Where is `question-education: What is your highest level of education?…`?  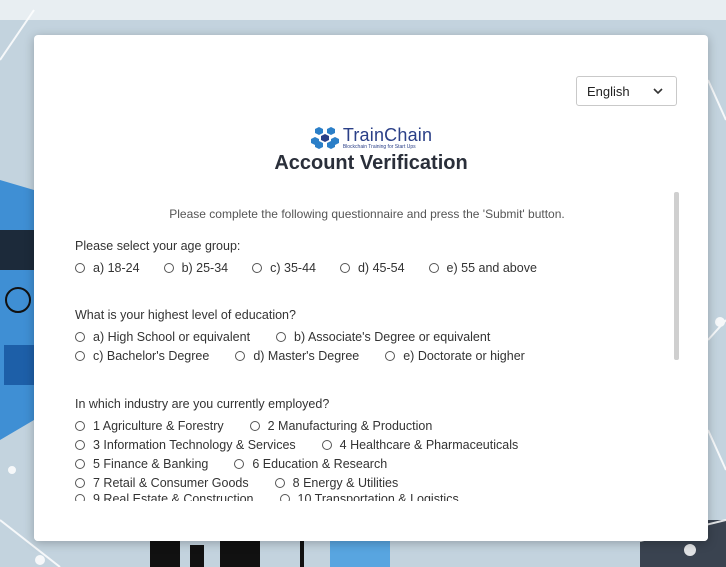
question-education: What is your highest level of education?… is located at coordinates (311, 336).